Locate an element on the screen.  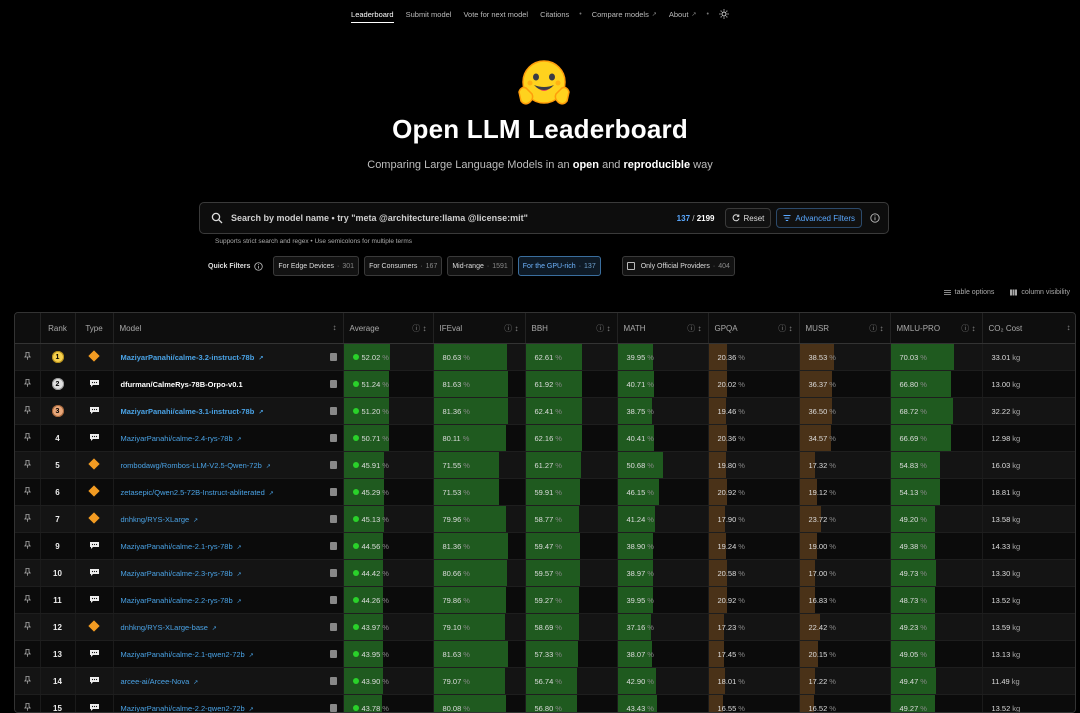
quick-filter-chip: For Consumers · 167 is located at coordinates (403, 266).